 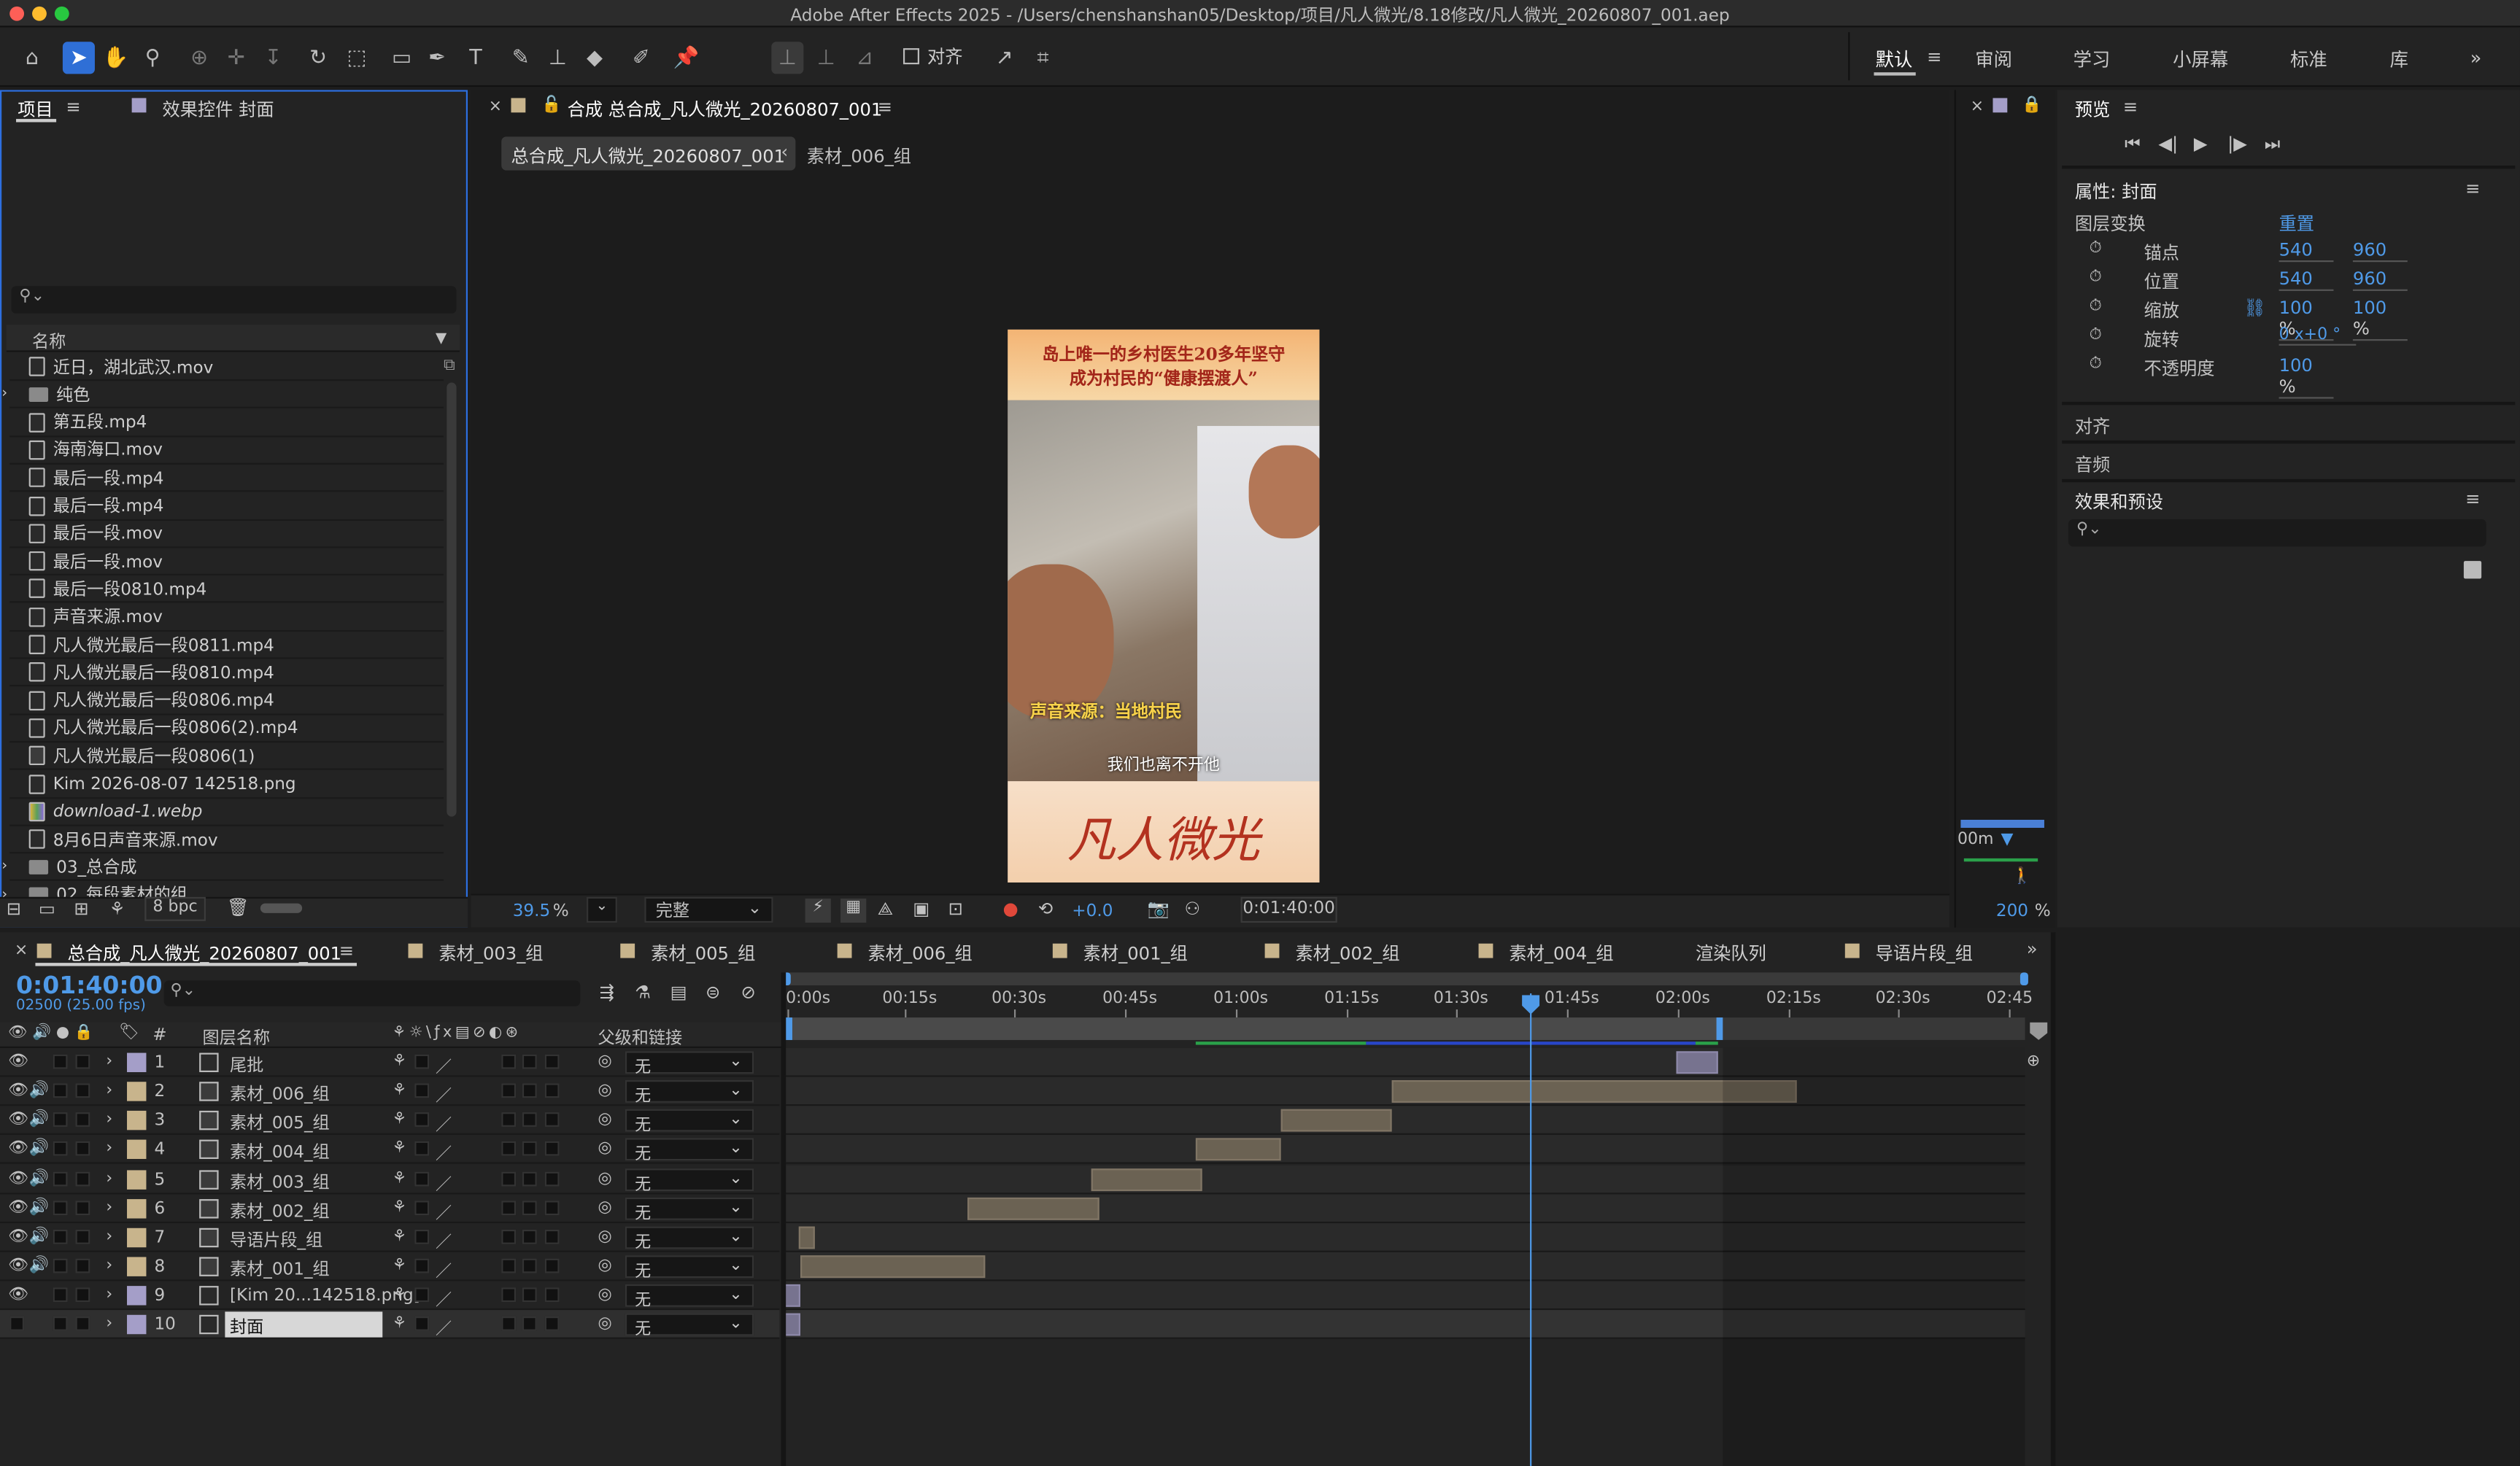 What do you see at coordinates (2119, 501) in the screenshot?
I see `effects-presets-header: 效果和预设` at bounding box center [2119, 501].